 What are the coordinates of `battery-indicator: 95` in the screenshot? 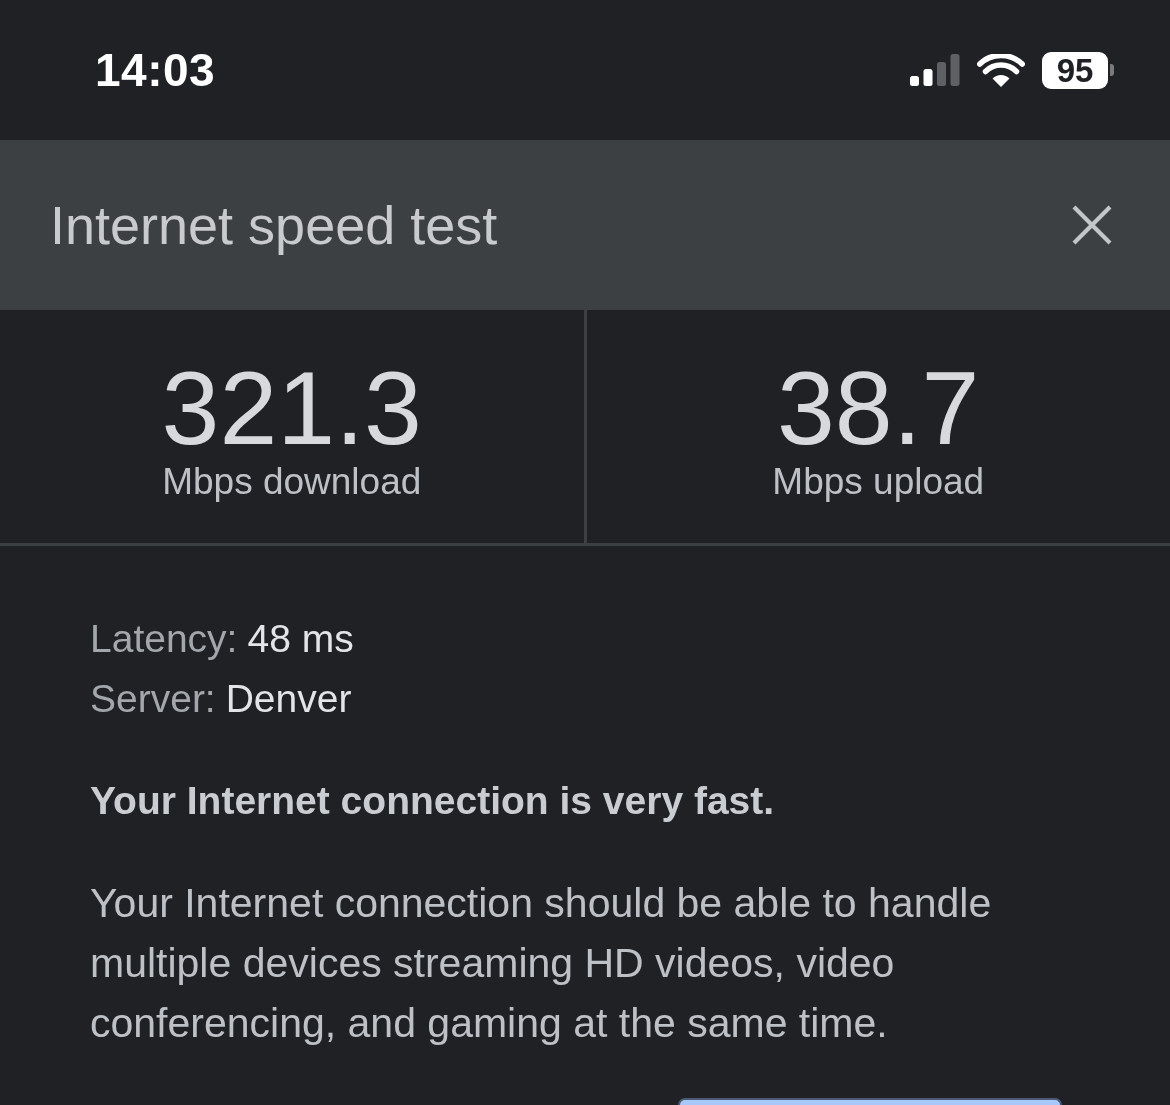 It's located at (1078, 70).